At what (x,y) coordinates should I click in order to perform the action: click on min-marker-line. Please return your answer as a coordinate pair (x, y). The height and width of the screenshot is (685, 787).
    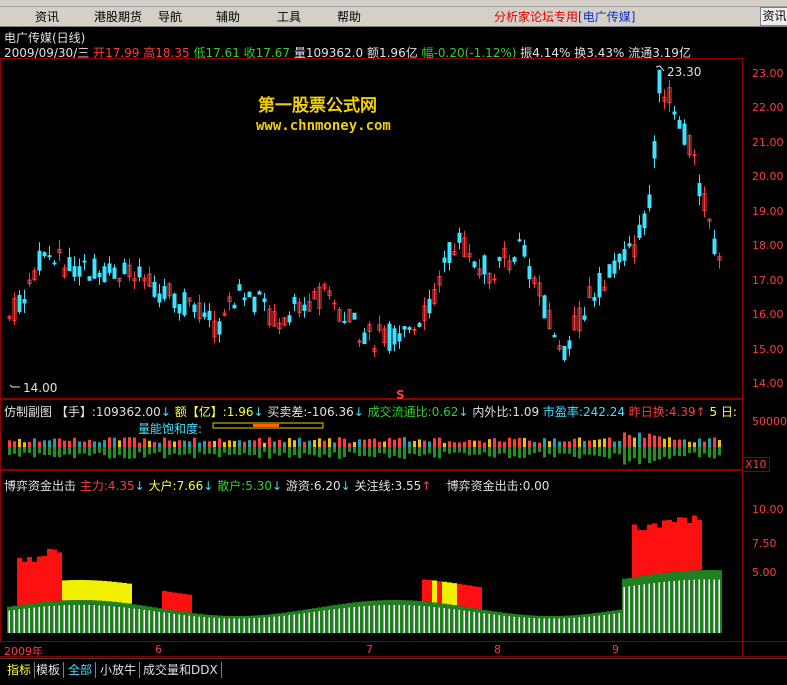
    Looking at the image, I should click on (14, 386).